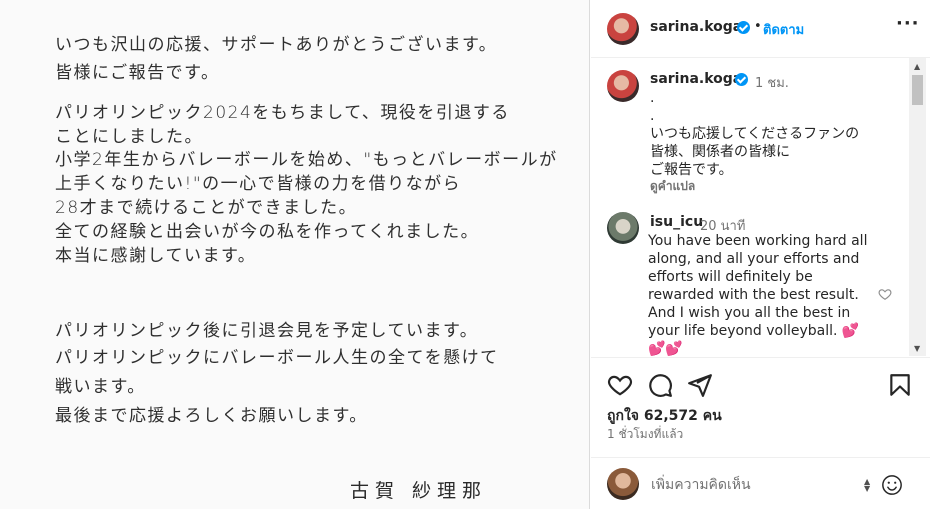  Describe the element at coordinates (917, 207) in the screenshot. I see `scrollbar: ▲ ▼` at that location.